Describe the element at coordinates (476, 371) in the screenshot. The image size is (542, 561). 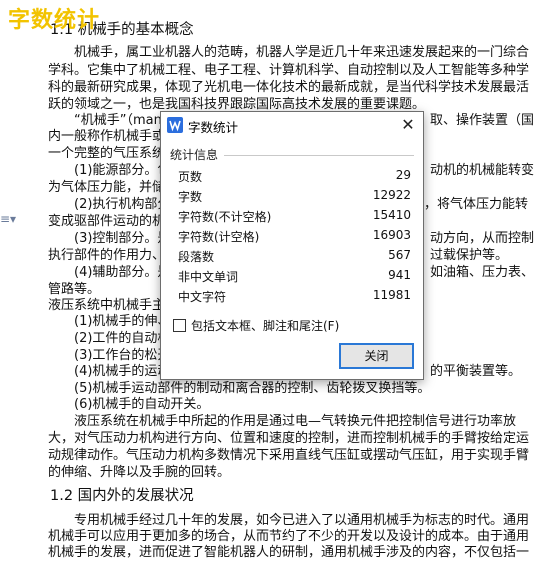
I see `document-text-line: 的平衡装置等。` at that location.